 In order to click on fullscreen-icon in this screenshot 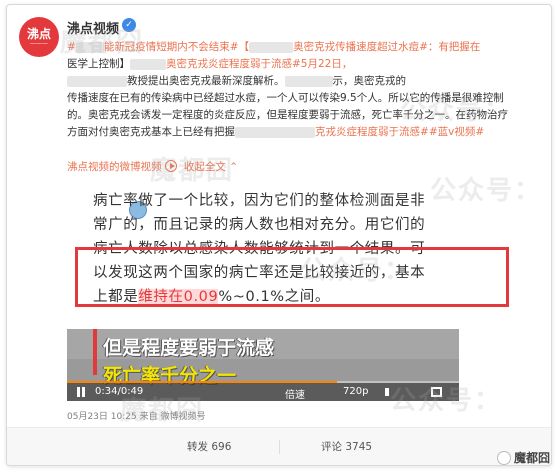, I will do `click(436, 392)`.